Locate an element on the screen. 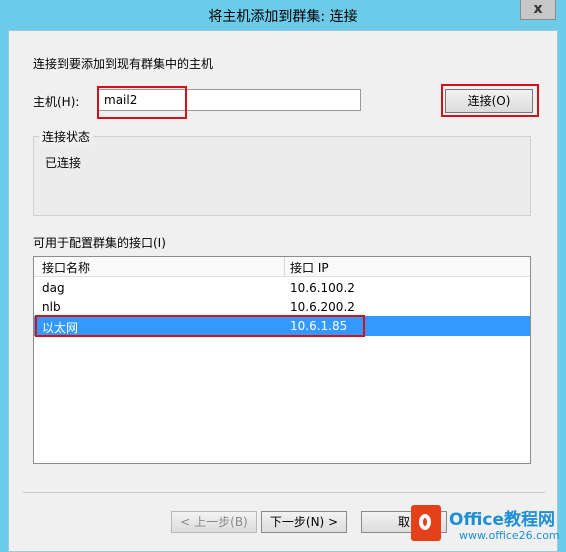 This screenshot has height=552, width=566. footer-divider is located at coordinates (284, 492).